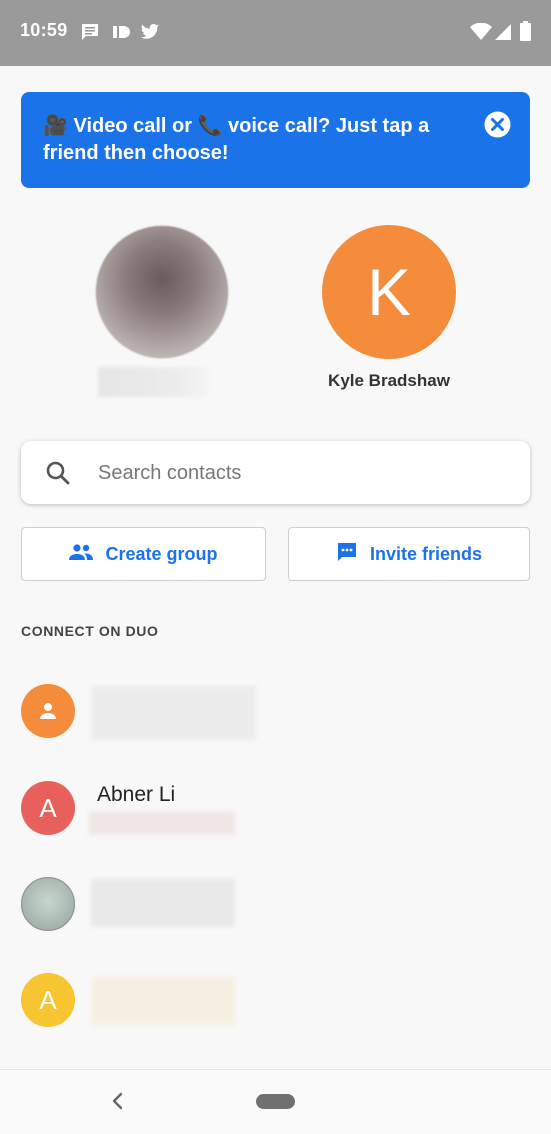  What do you see at coordinates (481, 34) in the screenshot?
I see `wifi-icon` at bounding box center [481, 34].